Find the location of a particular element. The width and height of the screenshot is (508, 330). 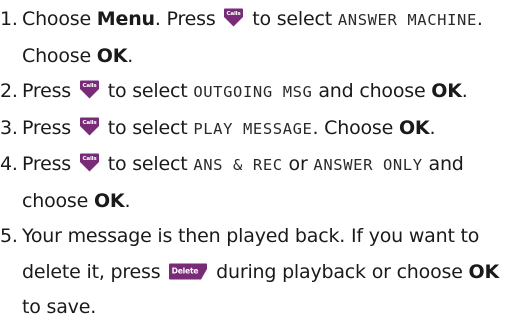

step-number: 2. is located at coordinates (9, 91).